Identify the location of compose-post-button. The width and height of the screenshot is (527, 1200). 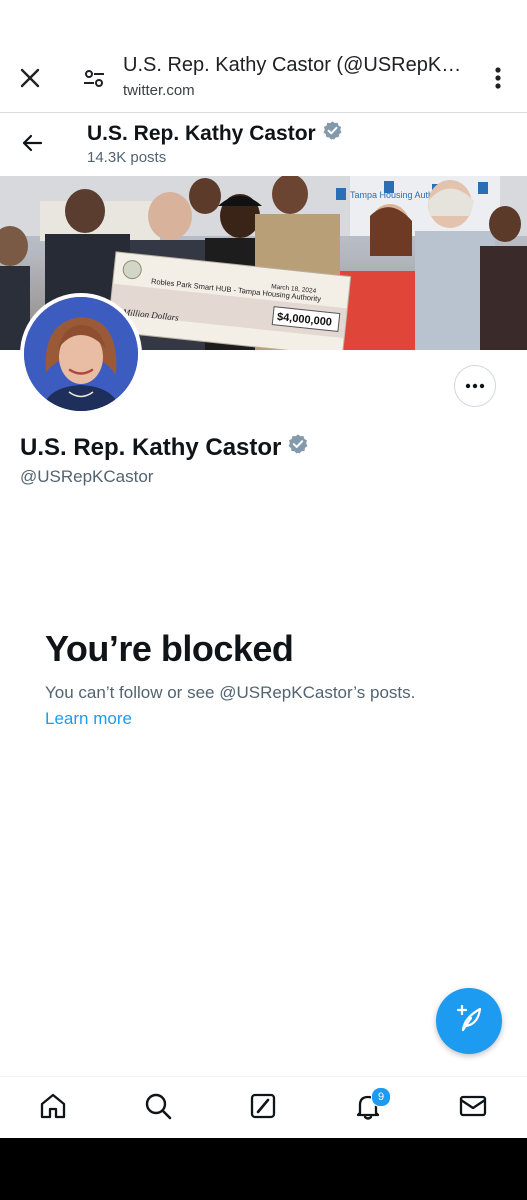
(469, 1021).